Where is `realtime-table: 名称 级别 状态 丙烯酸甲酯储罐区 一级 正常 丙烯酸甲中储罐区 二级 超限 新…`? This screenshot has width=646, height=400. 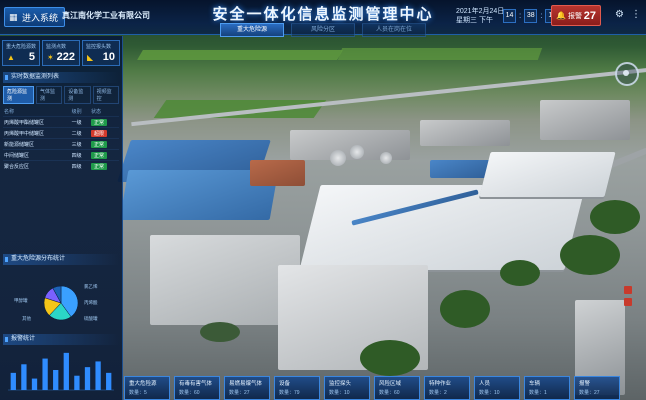 realtime-table: 名称 级别 状态 丙烯酸甲酯储罐区 一级 正常 丙烯酸甲中储罐区 二级 超限 新… is located at coordinates (61, 139).